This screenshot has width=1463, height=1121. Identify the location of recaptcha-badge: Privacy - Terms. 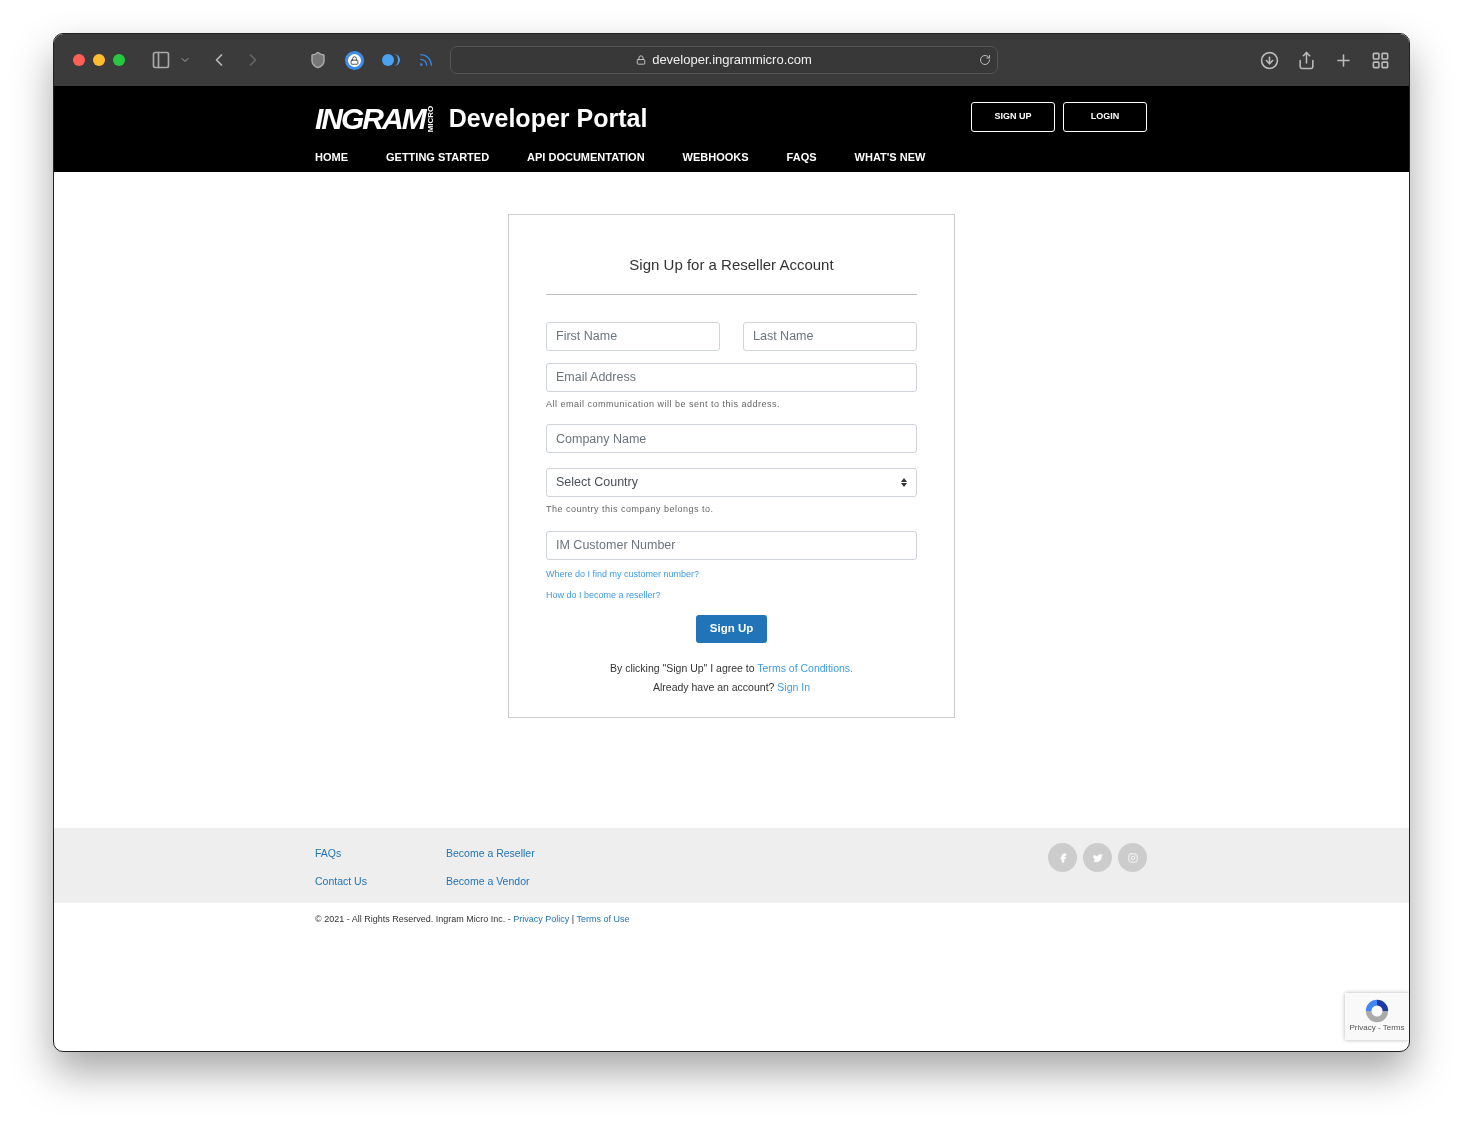
(1377, 1016).